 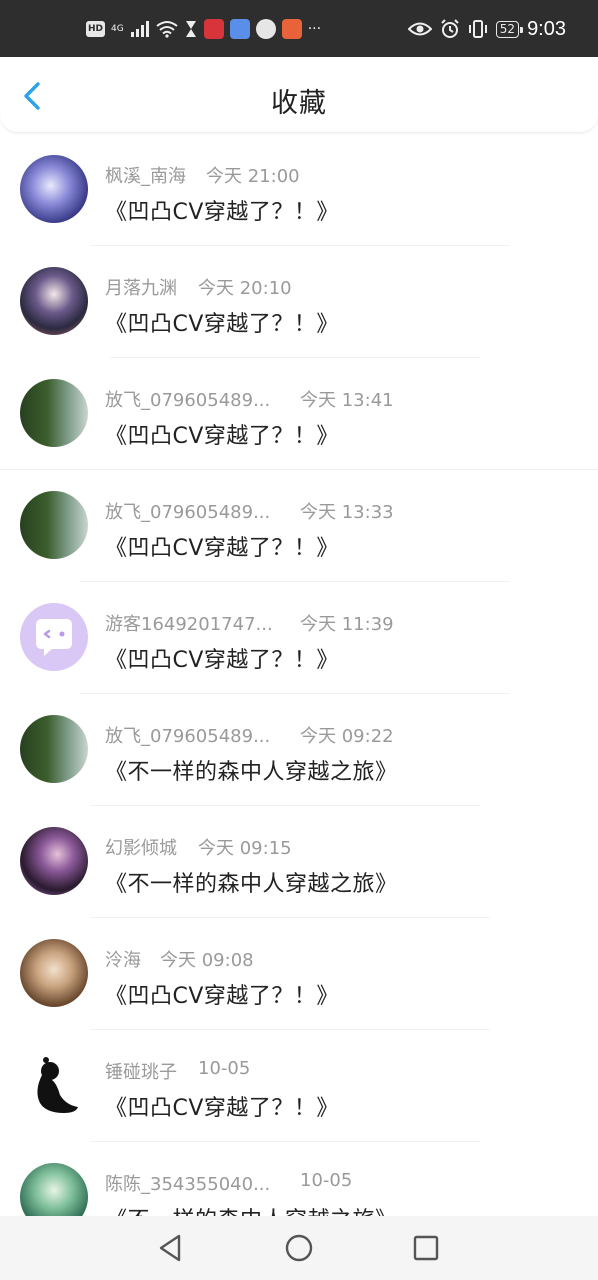 What do you see at coordinates (239, 29) in the screenshot?
I see `music-app-icon` at bounding box center [239, 29].